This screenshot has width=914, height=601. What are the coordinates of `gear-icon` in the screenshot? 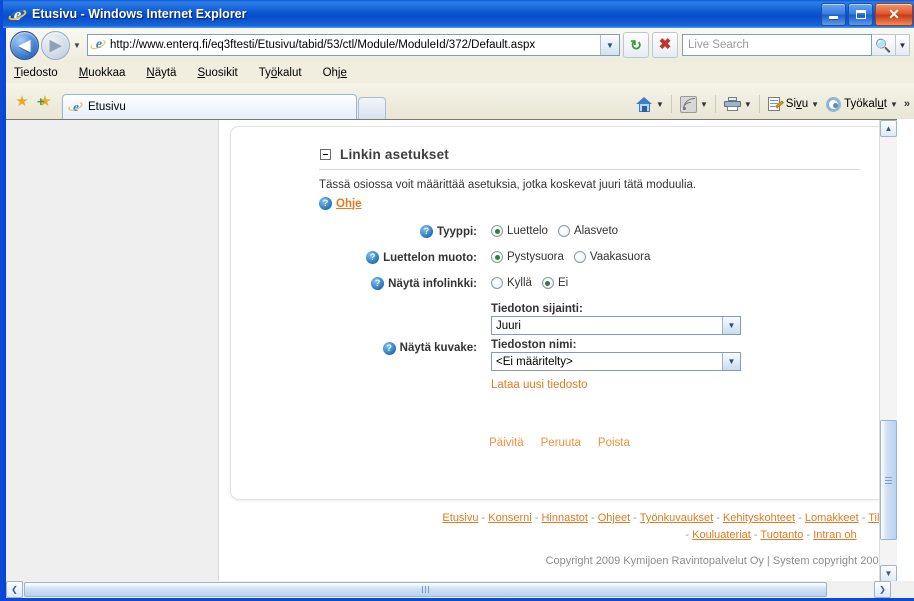 It's located at (834, 104).